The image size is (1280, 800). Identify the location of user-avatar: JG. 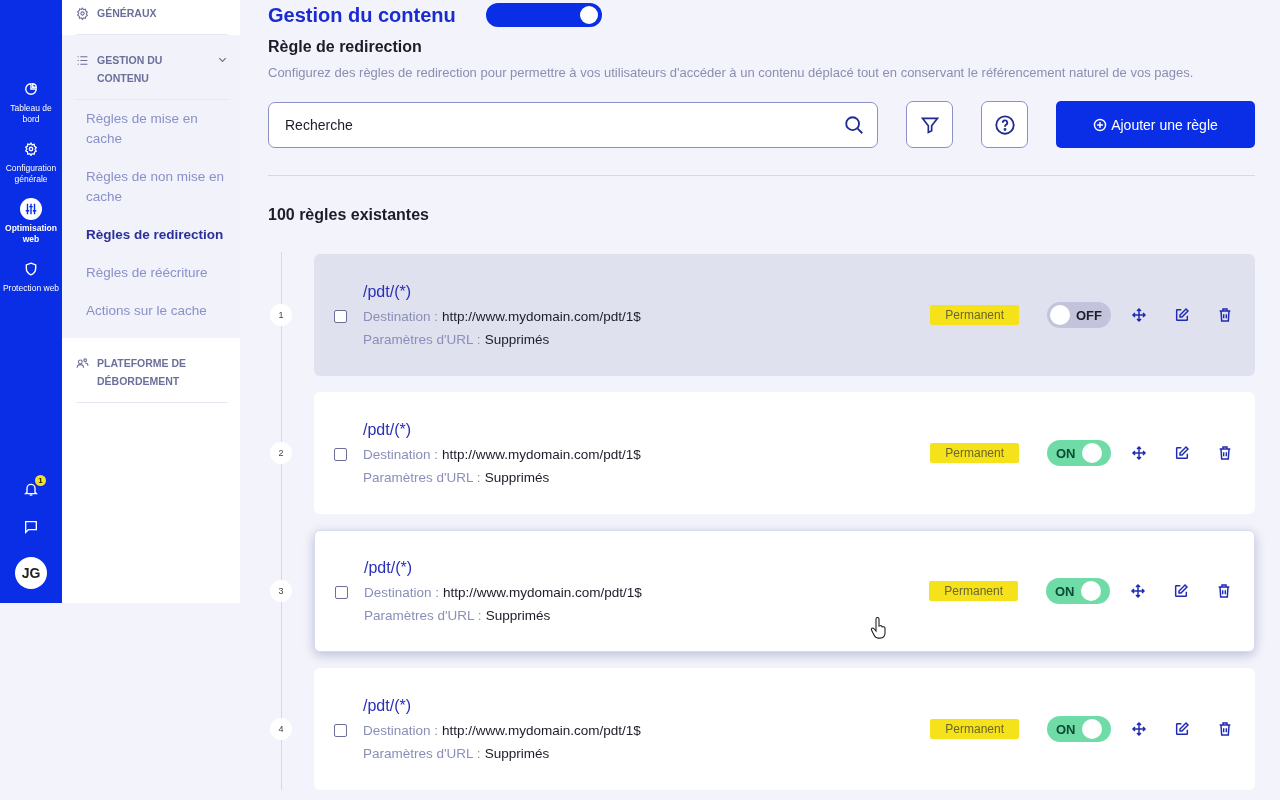
(31, 573).